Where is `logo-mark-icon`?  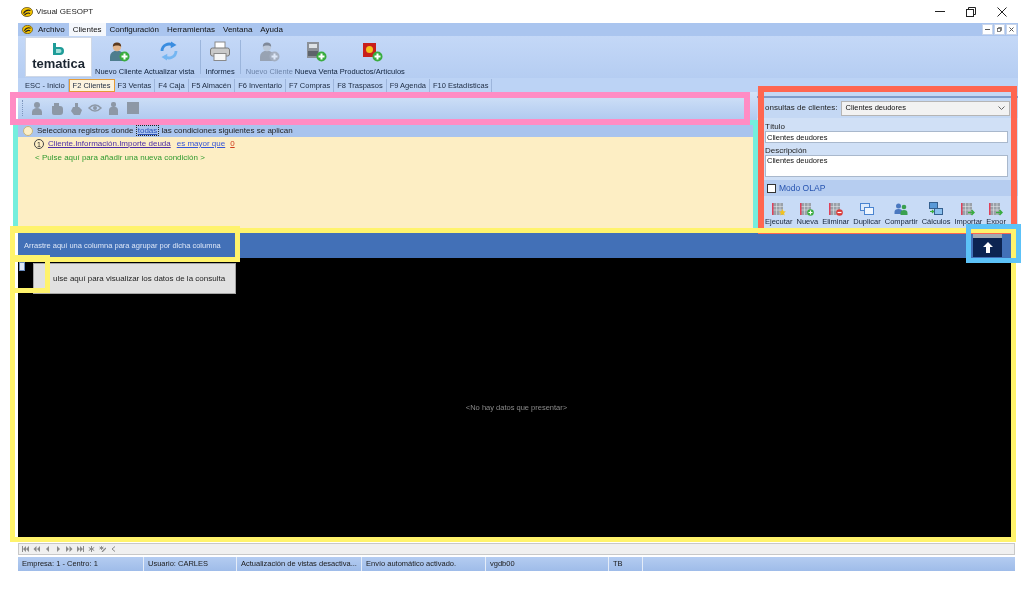 logo-mark-icon is located at coordinates (58, 49).